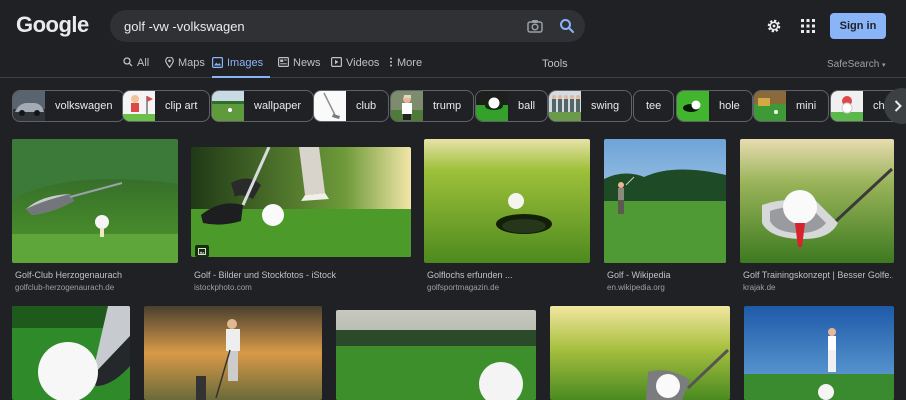 The image size is (906, 400). Describe the element at coordinates (391, 62) in the screenshot. I see `more-vert-icon` at that location.